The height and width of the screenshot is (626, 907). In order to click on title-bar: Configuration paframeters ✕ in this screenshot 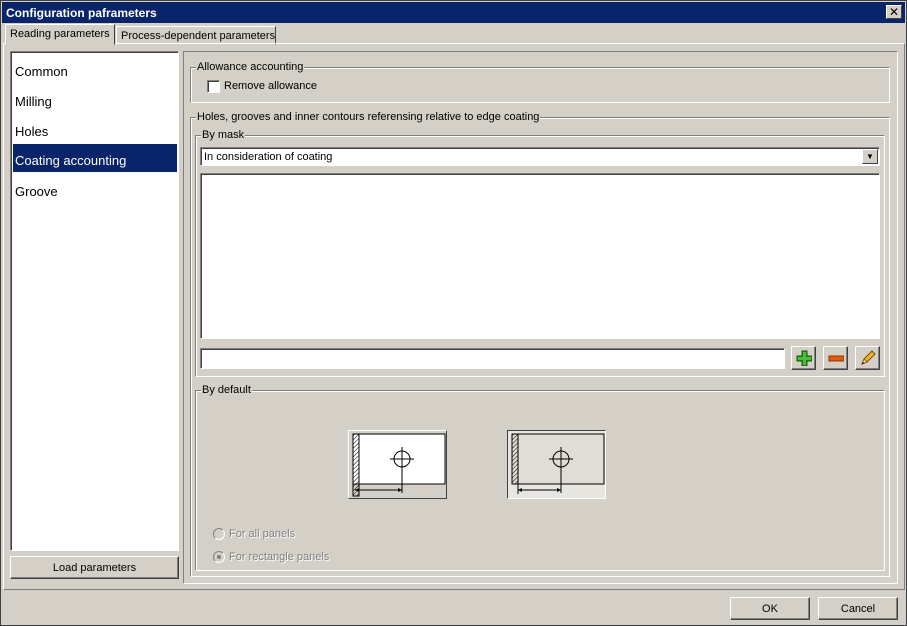, I will do `click(453, 12)`.